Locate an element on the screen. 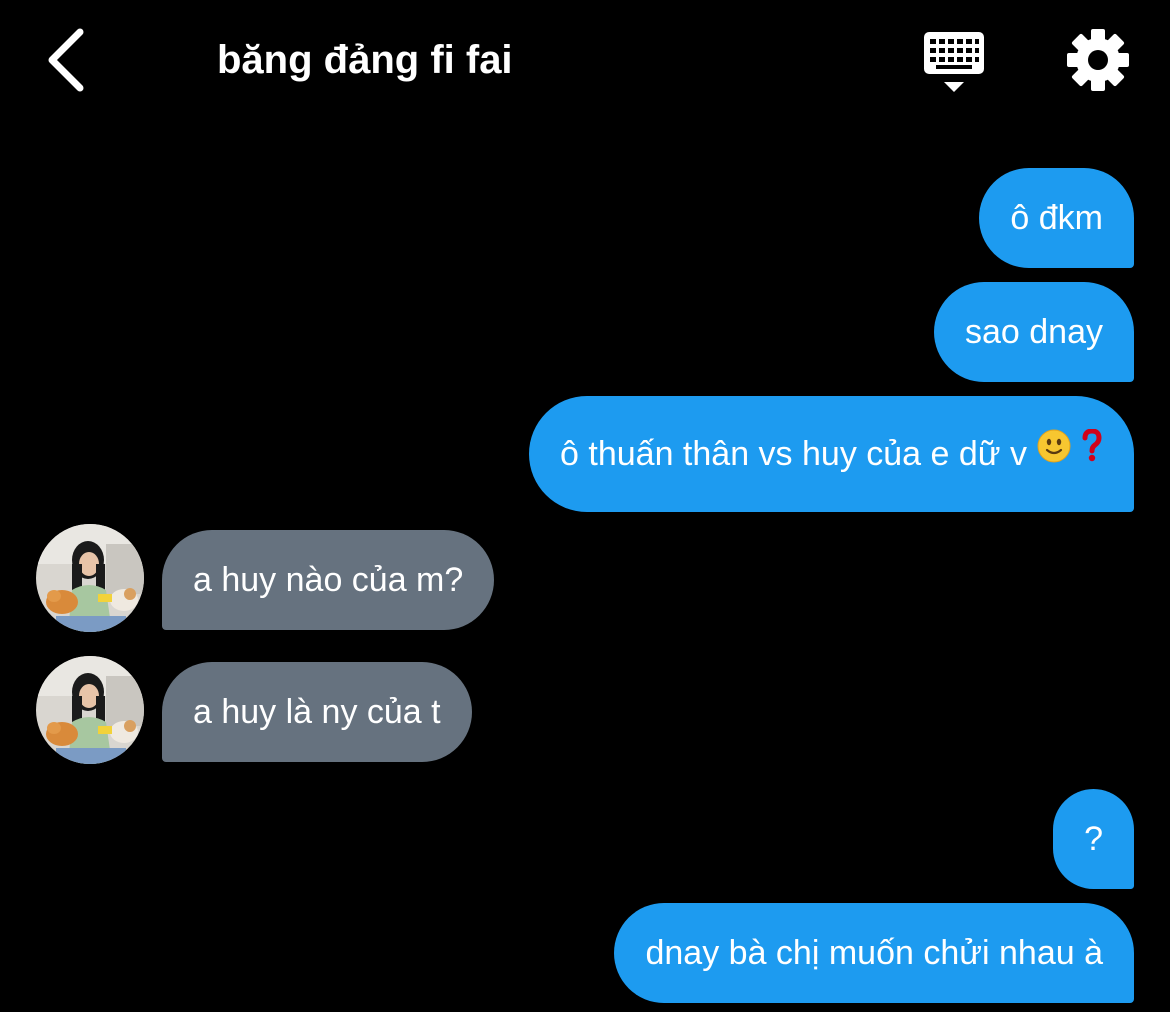  back-button is located at coordinates (68, 60).